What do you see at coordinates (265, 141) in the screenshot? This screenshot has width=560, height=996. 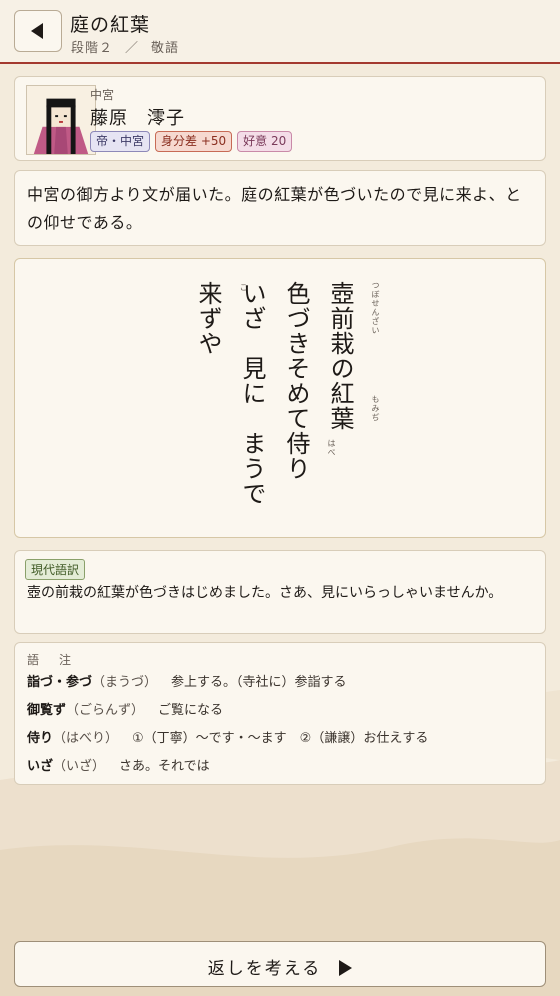 I see `favor-badge: 好意 20` at bounding box center [265, 141].